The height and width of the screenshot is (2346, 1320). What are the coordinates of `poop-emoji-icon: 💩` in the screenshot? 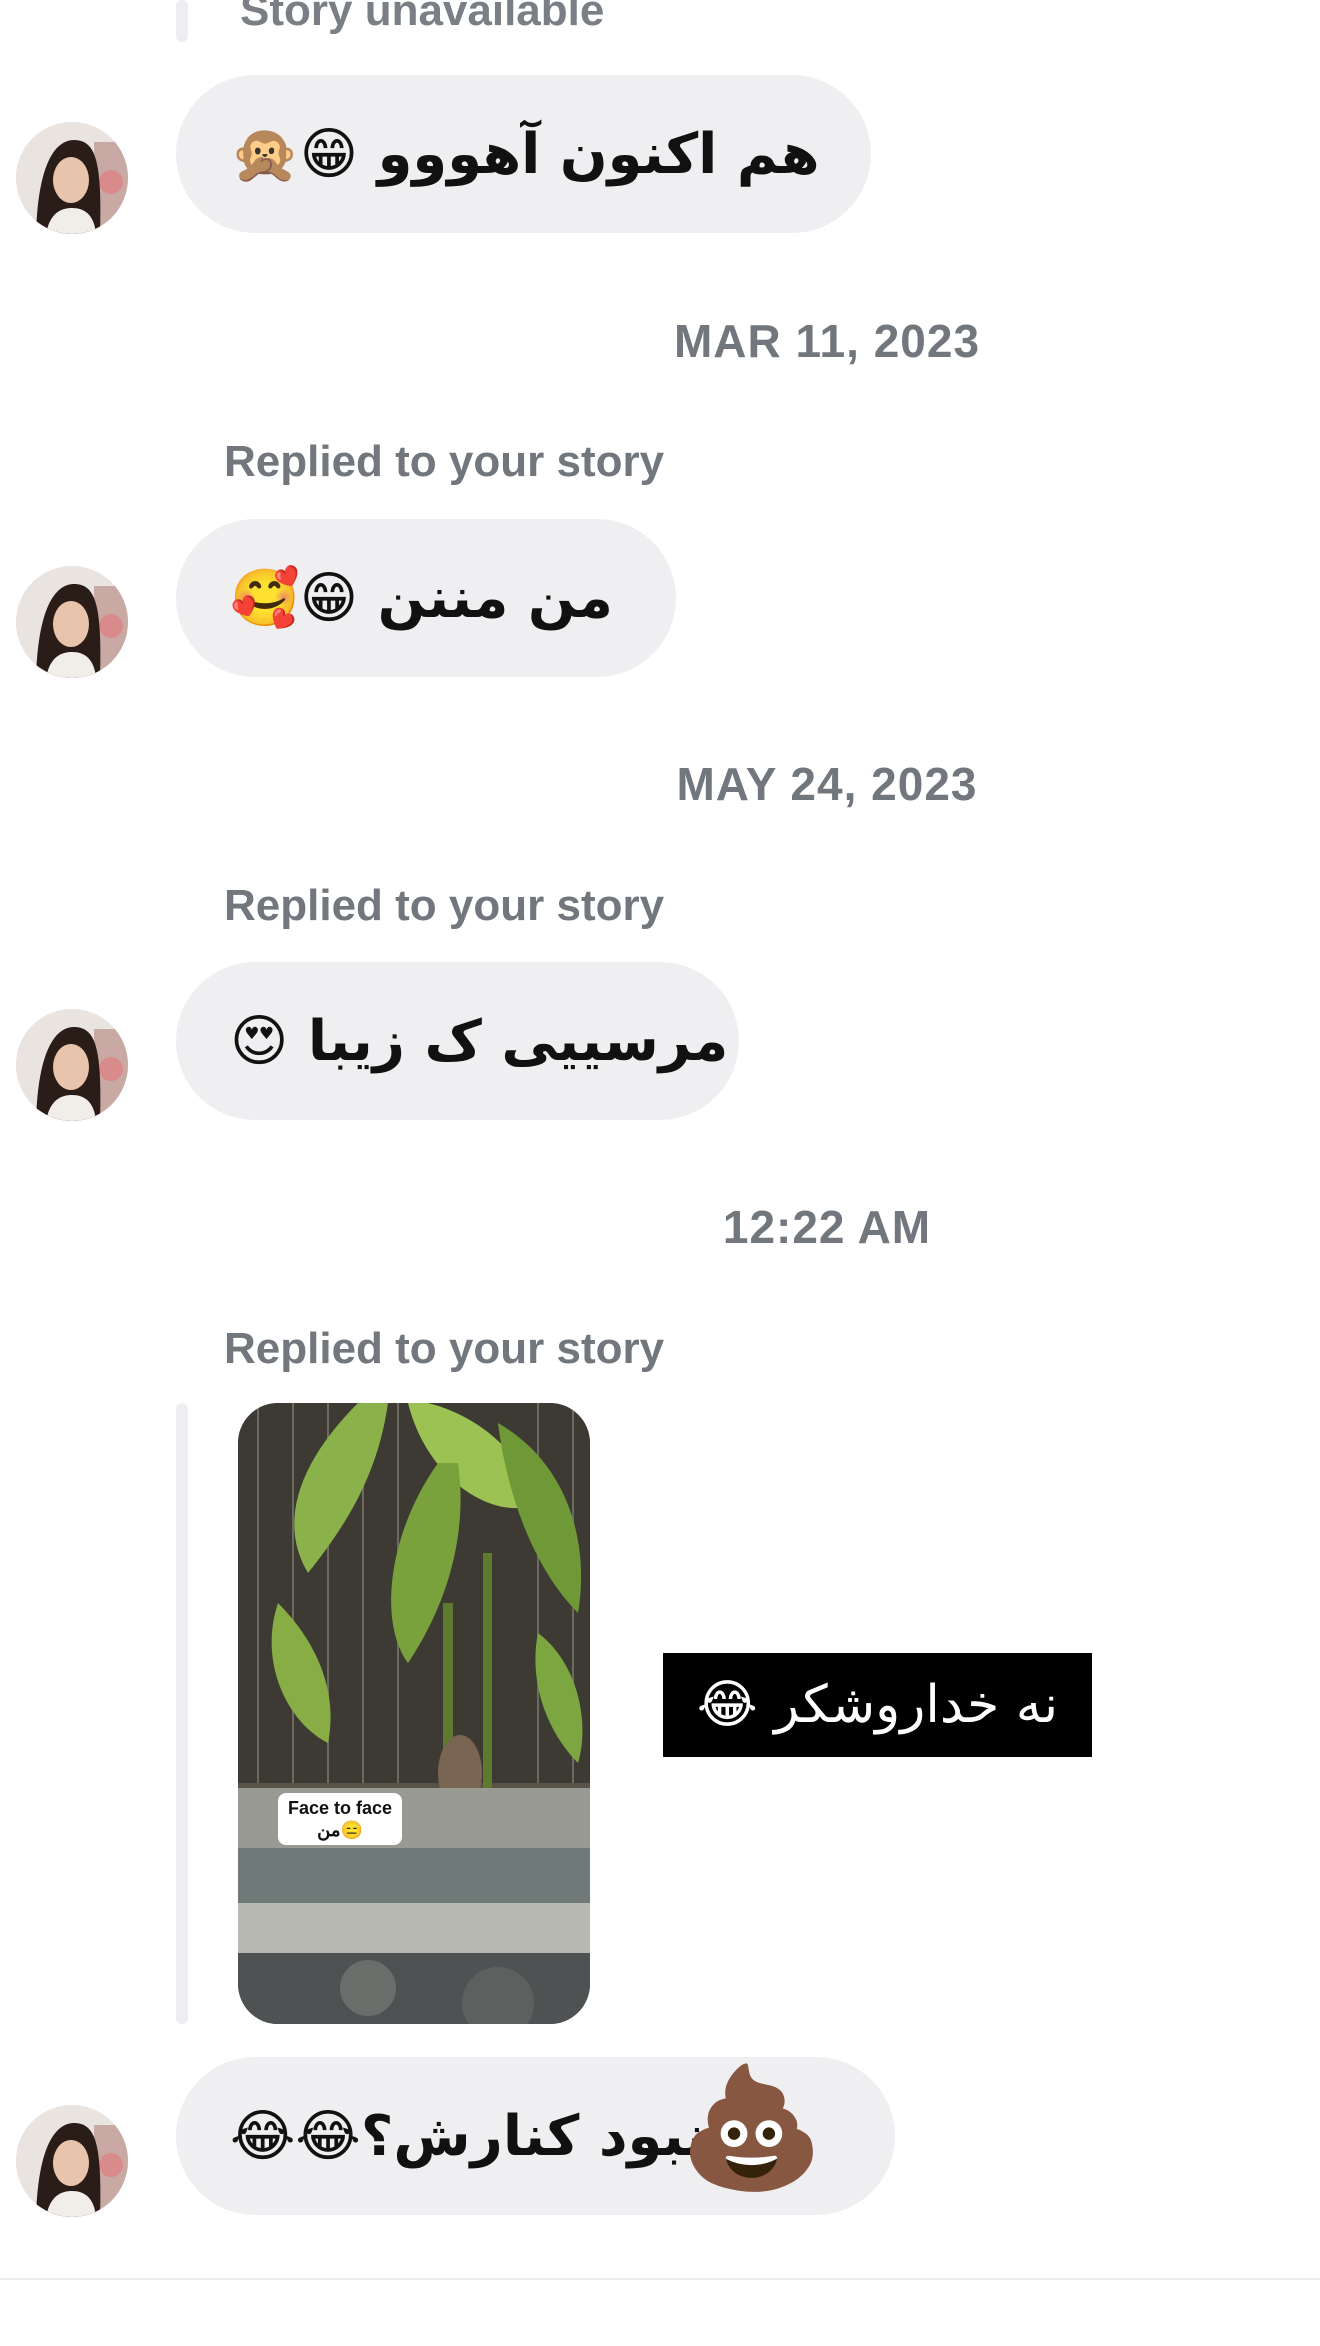 It's located at (751, 2127).